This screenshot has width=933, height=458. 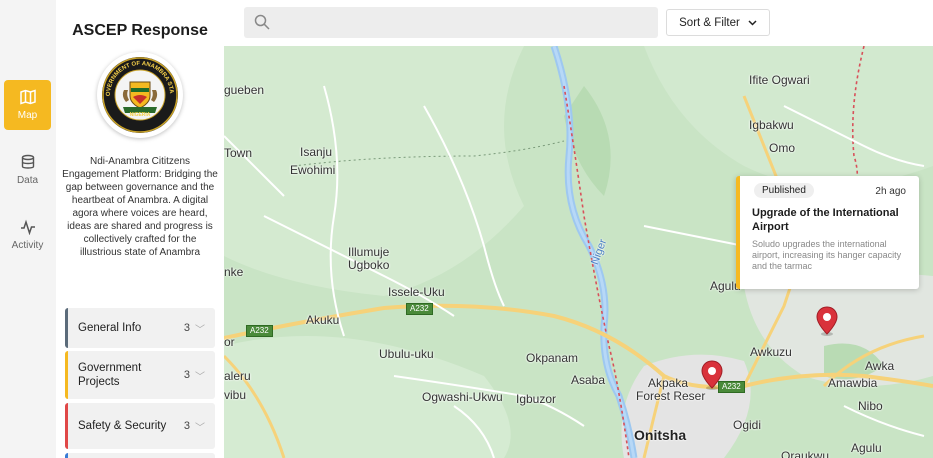 I want to click on map-label: vibu, so click(x=235, y=395).